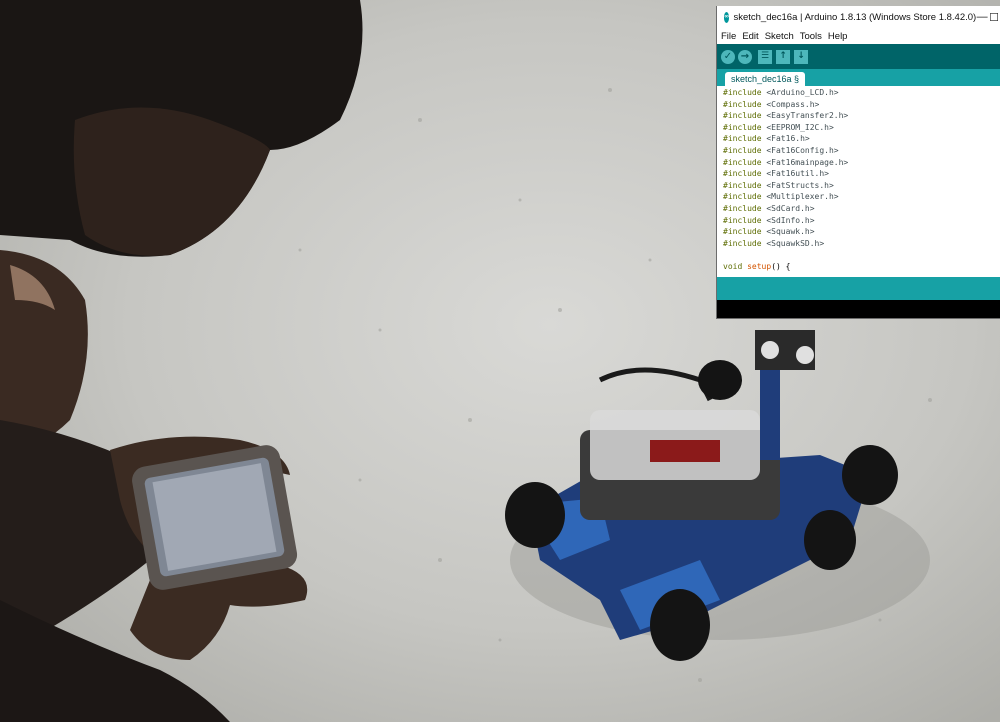 This screenshot has height=722, width=1000. Describe the element at coordinates (858, 56) in the screenshot. I see `toolbar: ✓ → ☰ ↑ ↓` at that location.